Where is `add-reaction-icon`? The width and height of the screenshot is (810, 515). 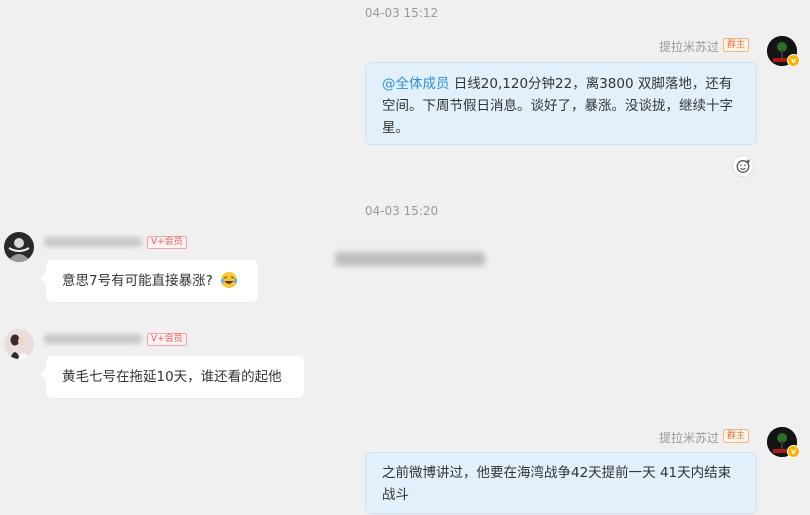
add-reaction-icon is located at coordinates (743, 166).